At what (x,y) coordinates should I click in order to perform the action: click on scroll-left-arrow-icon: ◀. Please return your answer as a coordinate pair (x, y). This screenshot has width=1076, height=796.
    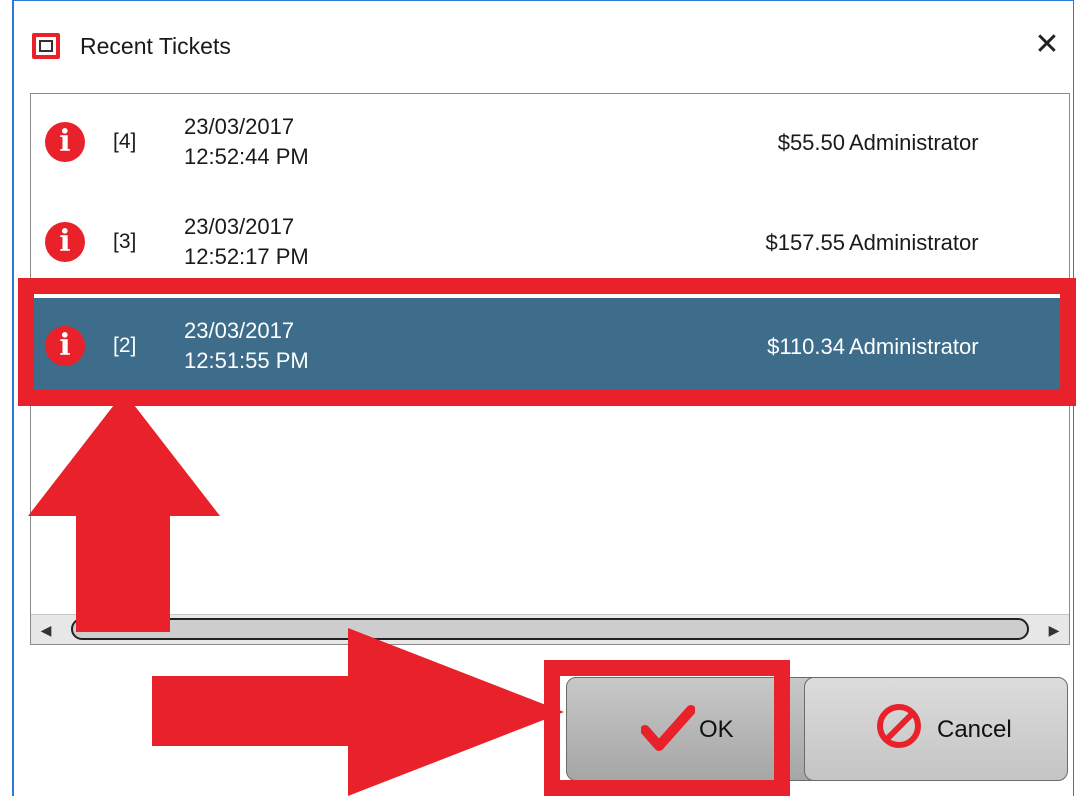
    Looking at the image, I should click on (46, 630).